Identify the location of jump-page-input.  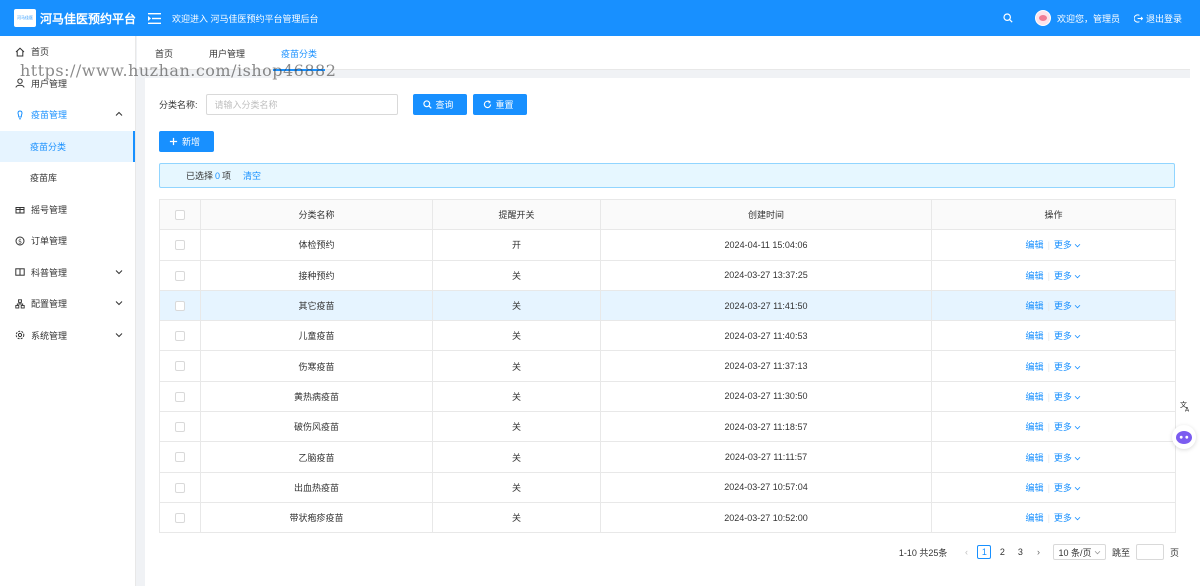
(1149, 552).